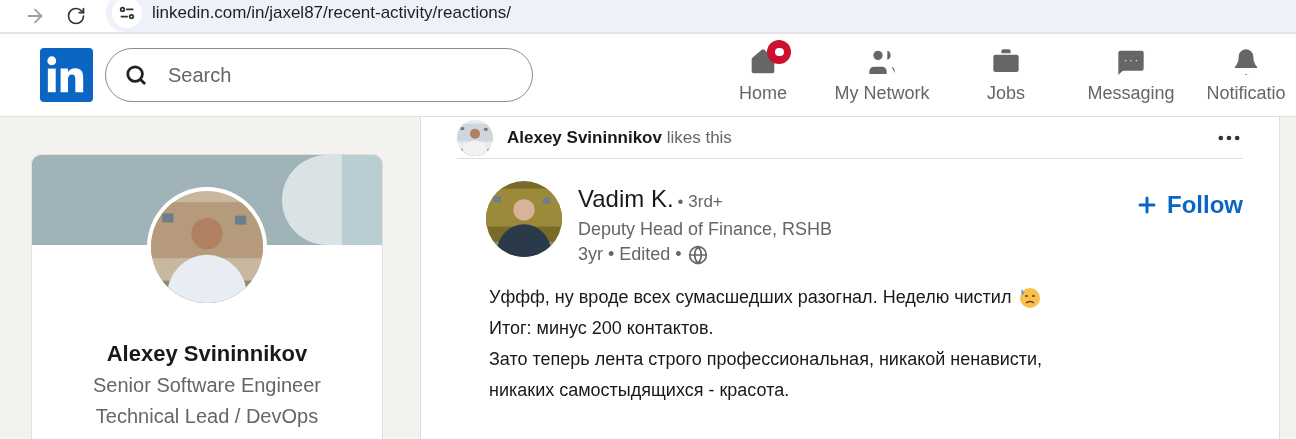 The image size is (1296, 439). I want to click on search-field: Search, so click(319, 75).